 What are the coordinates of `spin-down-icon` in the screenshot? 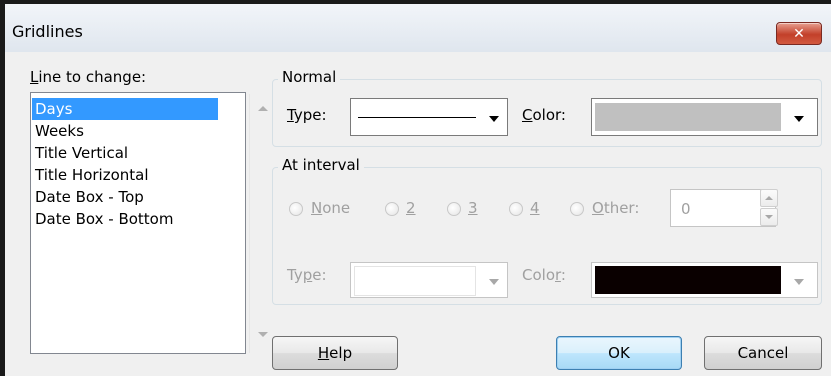 It's located at (769, 217).